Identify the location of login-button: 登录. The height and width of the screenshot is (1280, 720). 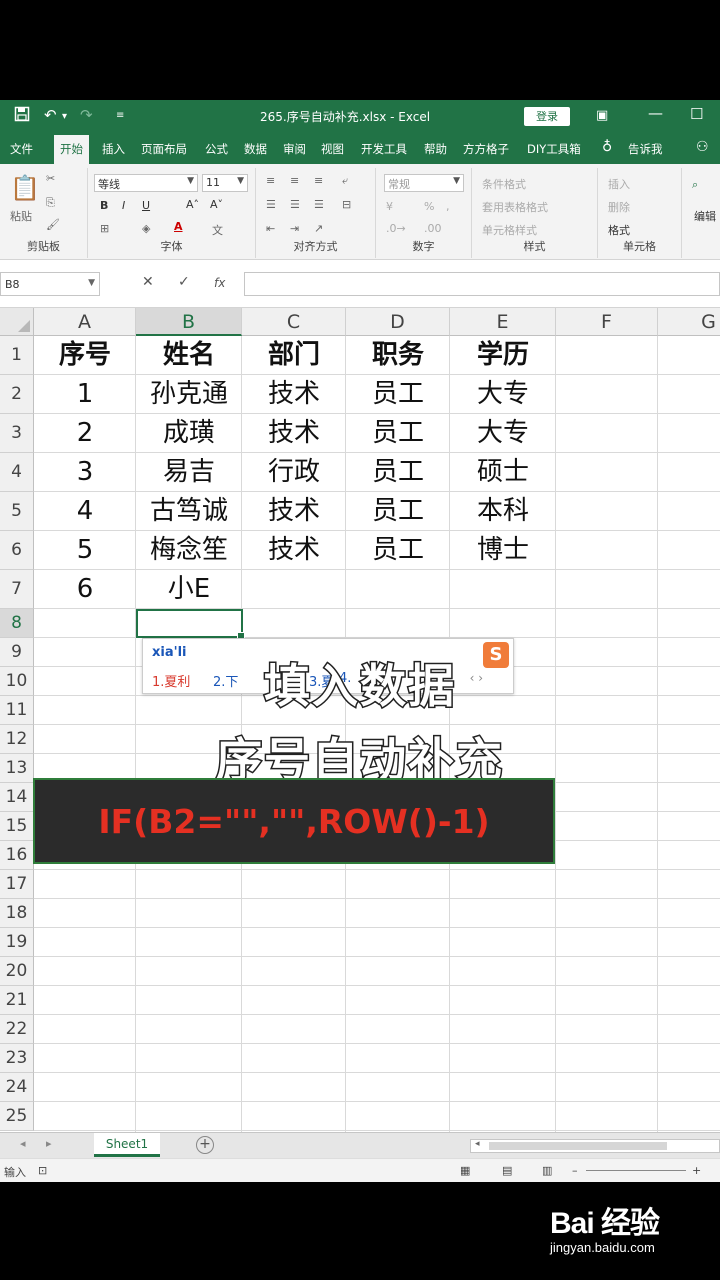
(547, 116).